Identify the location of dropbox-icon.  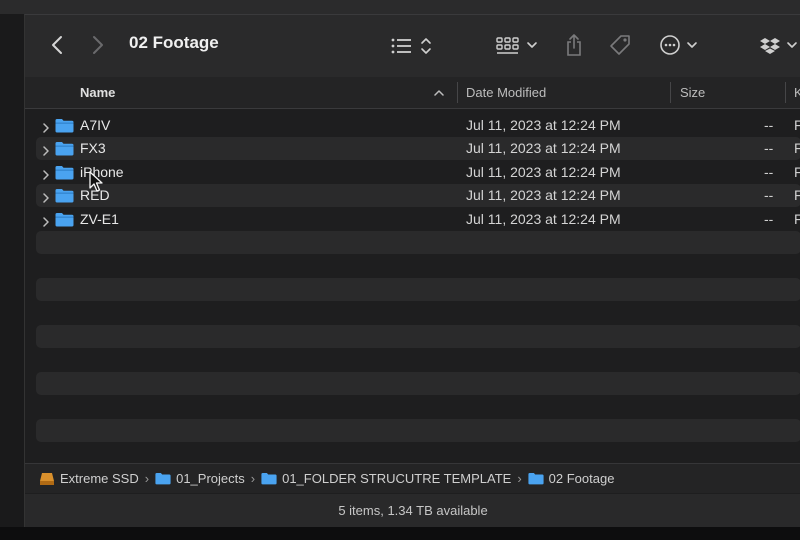
(780, 46).